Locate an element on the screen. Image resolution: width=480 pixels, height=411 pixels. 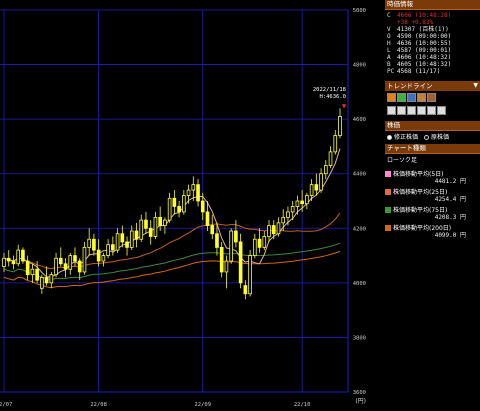
chart-type-value: ローソク足 is located at coordinates (432, 160).